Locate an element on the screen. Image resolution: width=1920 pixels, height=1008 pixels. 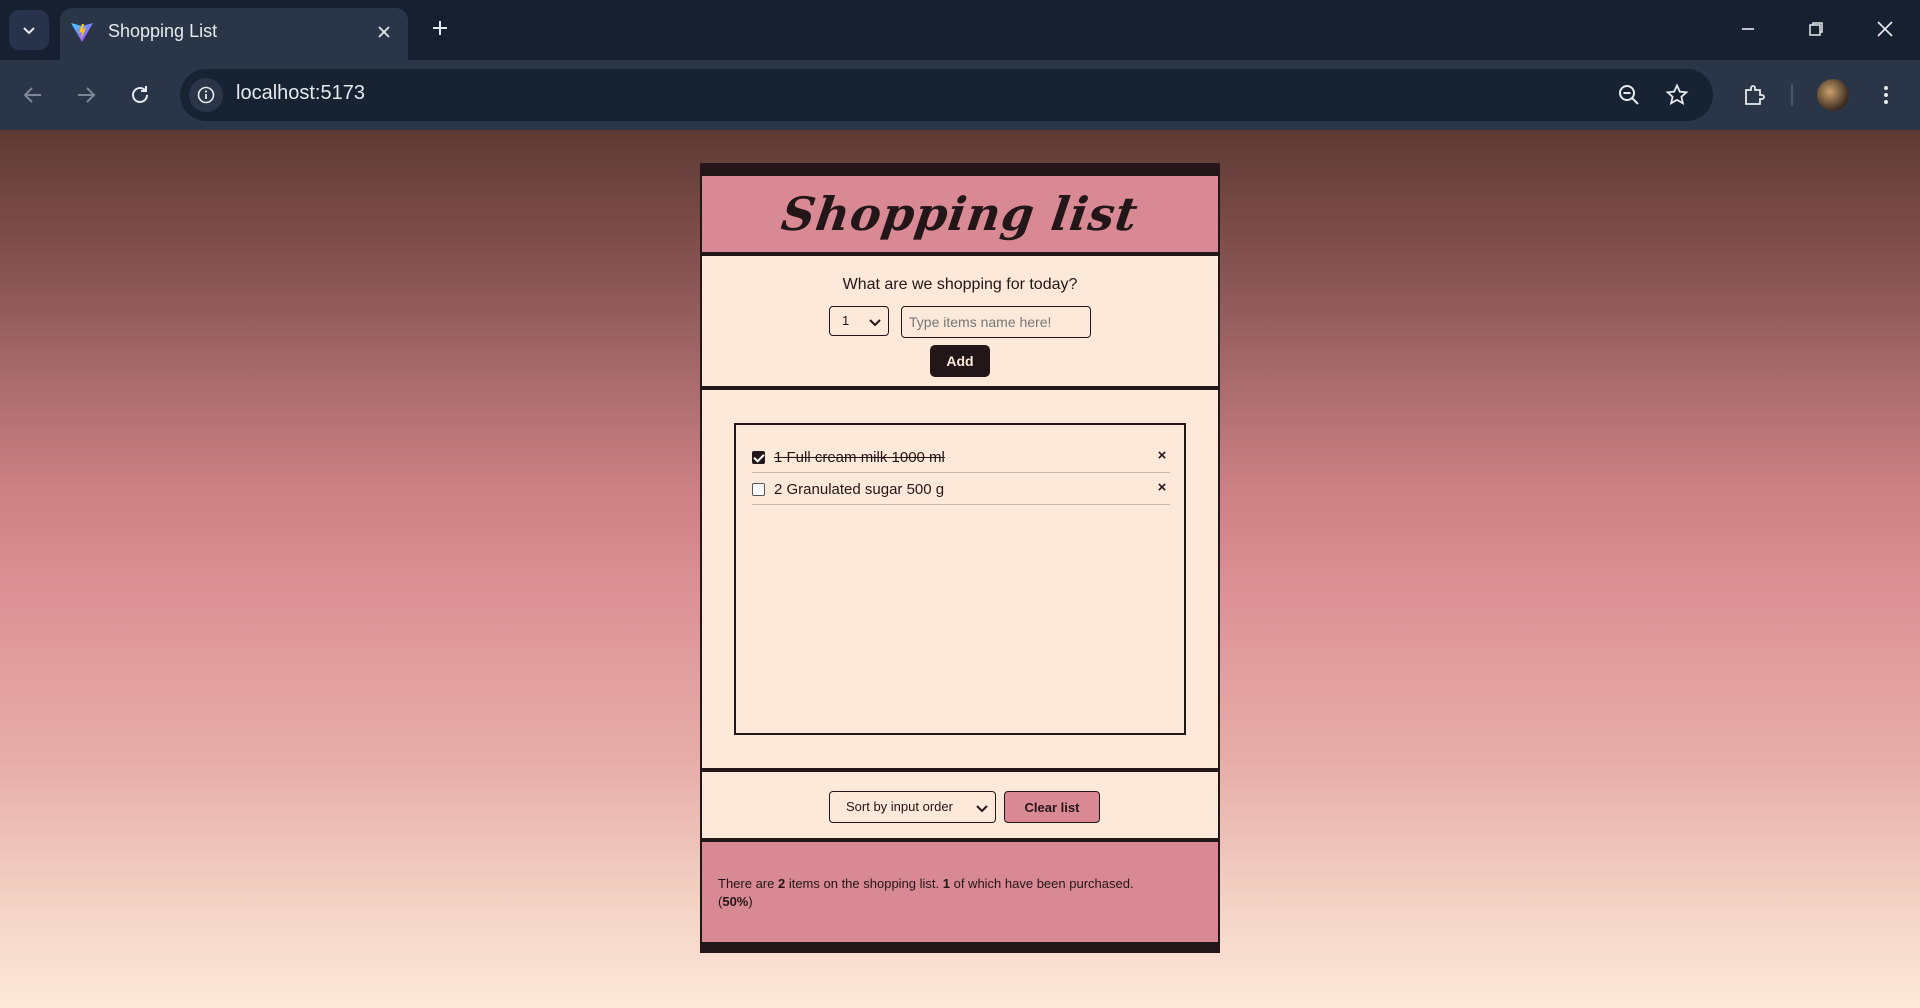
minimize-icon is located at coordinates (1748, 29).